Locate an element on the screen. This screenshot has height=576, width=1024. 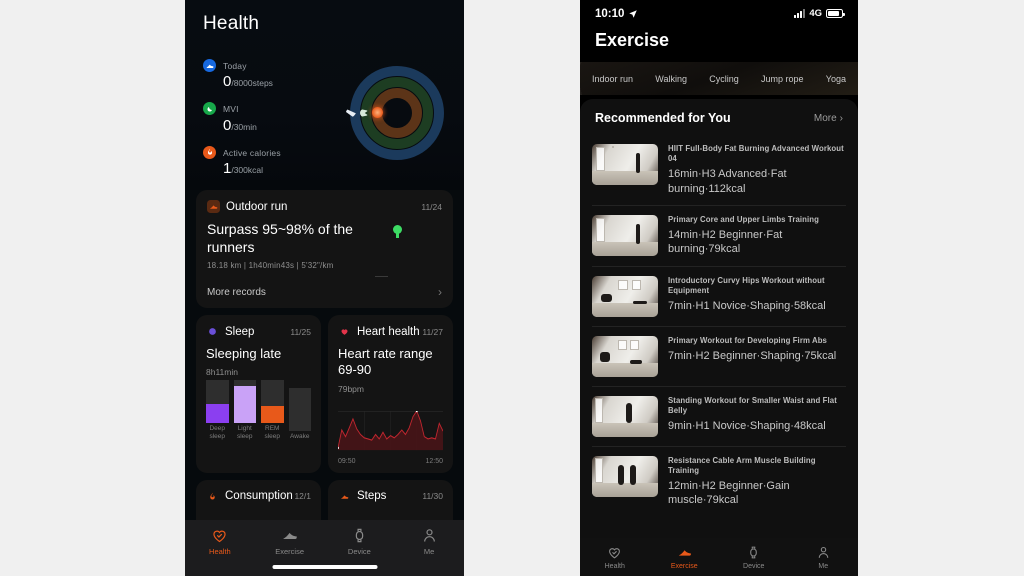
heart-icon is located at coordinates (344, 331).